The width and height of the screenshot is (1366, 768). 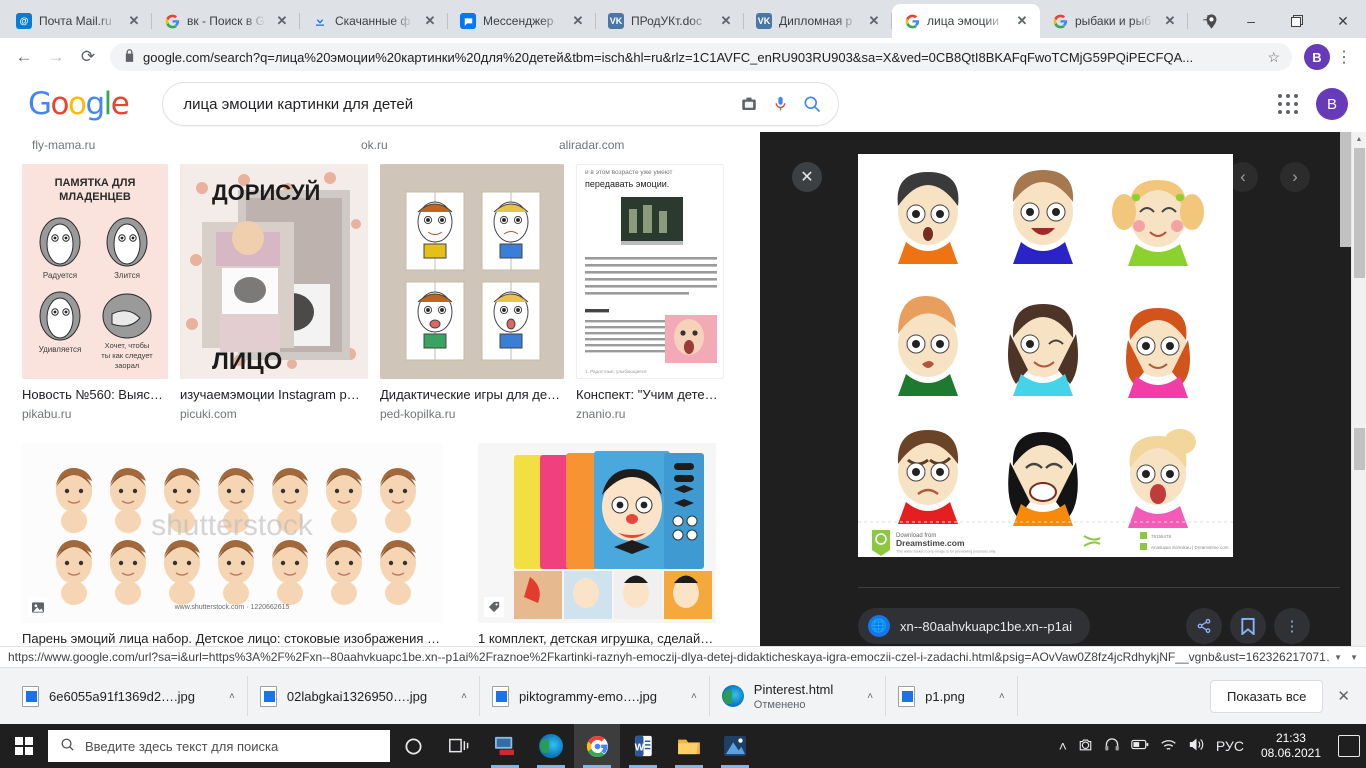 I want to click on taskbar-clock: 21:33 08.06.2021, so click(x=1291, y=746).